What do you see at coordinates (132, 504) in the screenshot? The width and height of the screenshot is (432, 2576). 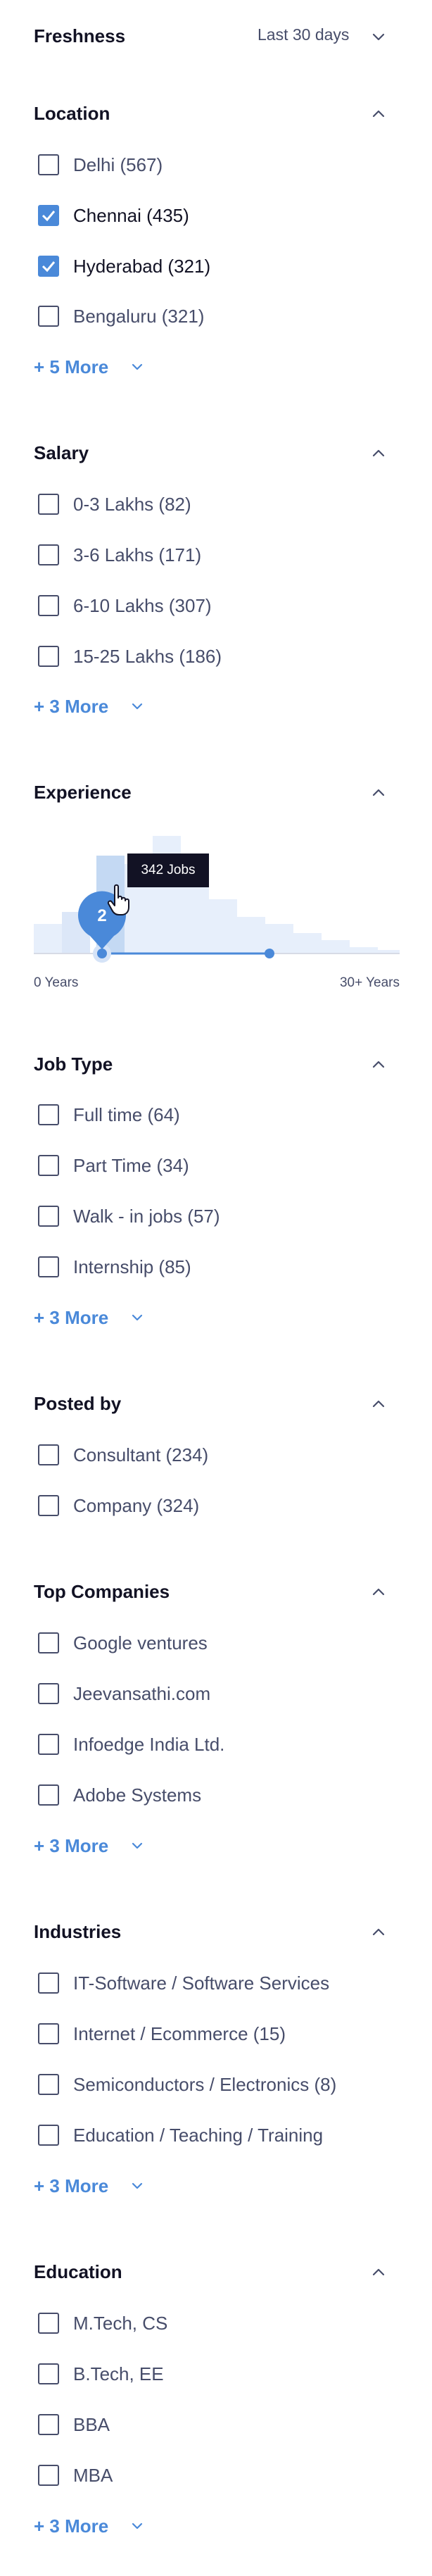 I see `salary-option-label: 0-3 Lakhs (82)` at bounding box center [132, 504].